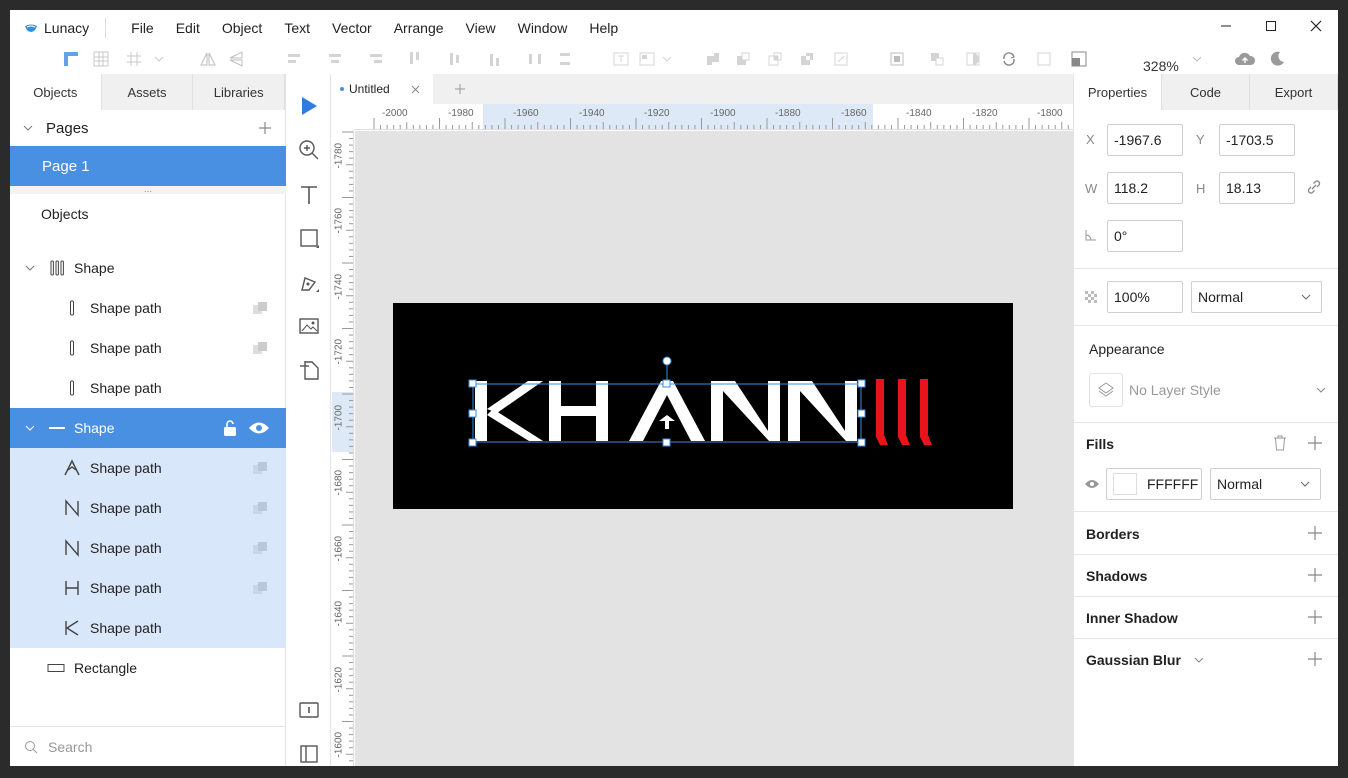  Describe the element at coordinates (148, 268) in the screenshot. I see `layer-shape-group: Shape` at that location.